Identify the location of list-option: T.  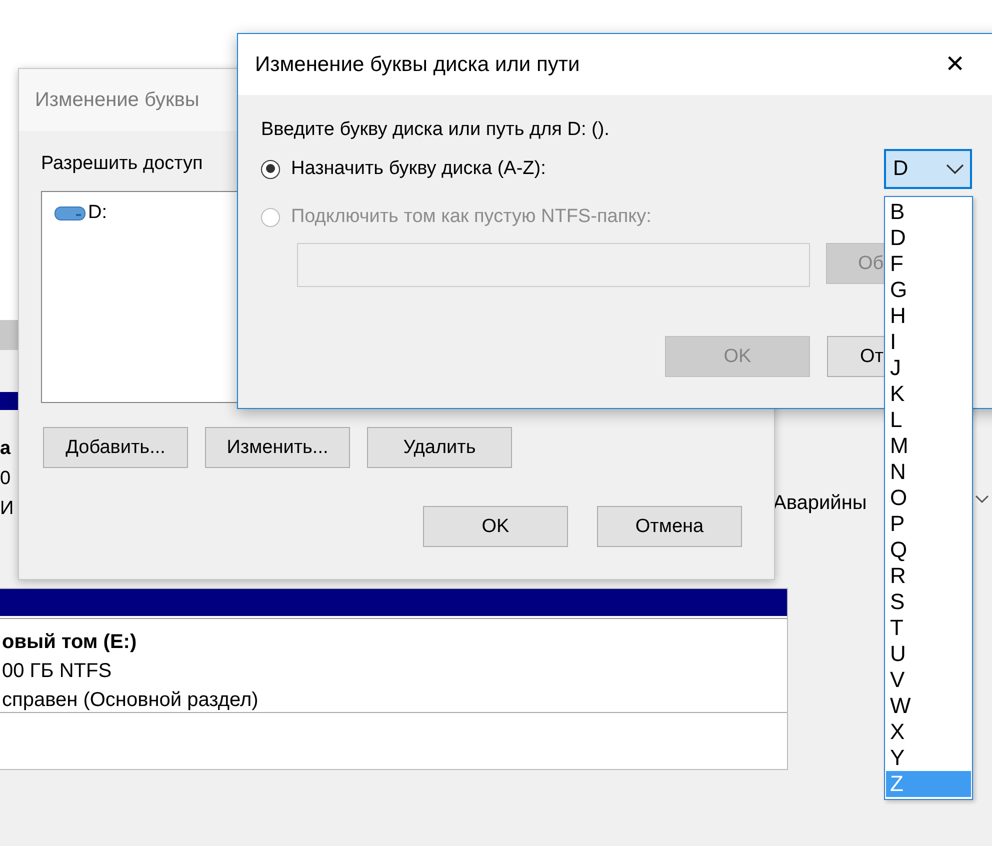
(928, 628).